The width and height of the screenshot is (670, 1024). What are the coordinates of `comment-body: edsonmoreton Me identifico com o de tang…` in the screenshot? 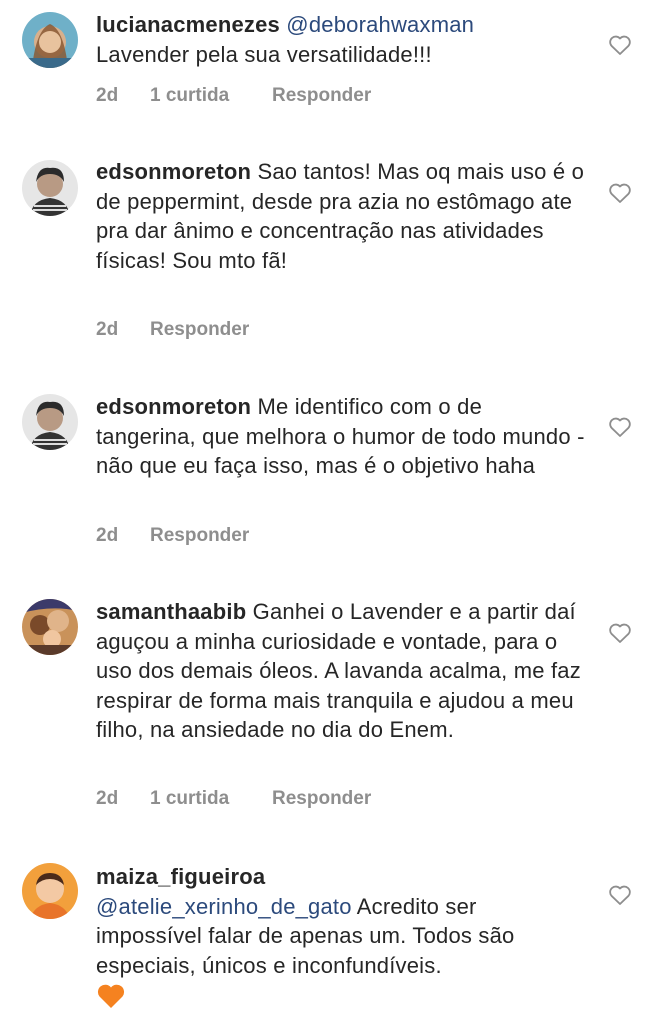 It's located at (341, 436).